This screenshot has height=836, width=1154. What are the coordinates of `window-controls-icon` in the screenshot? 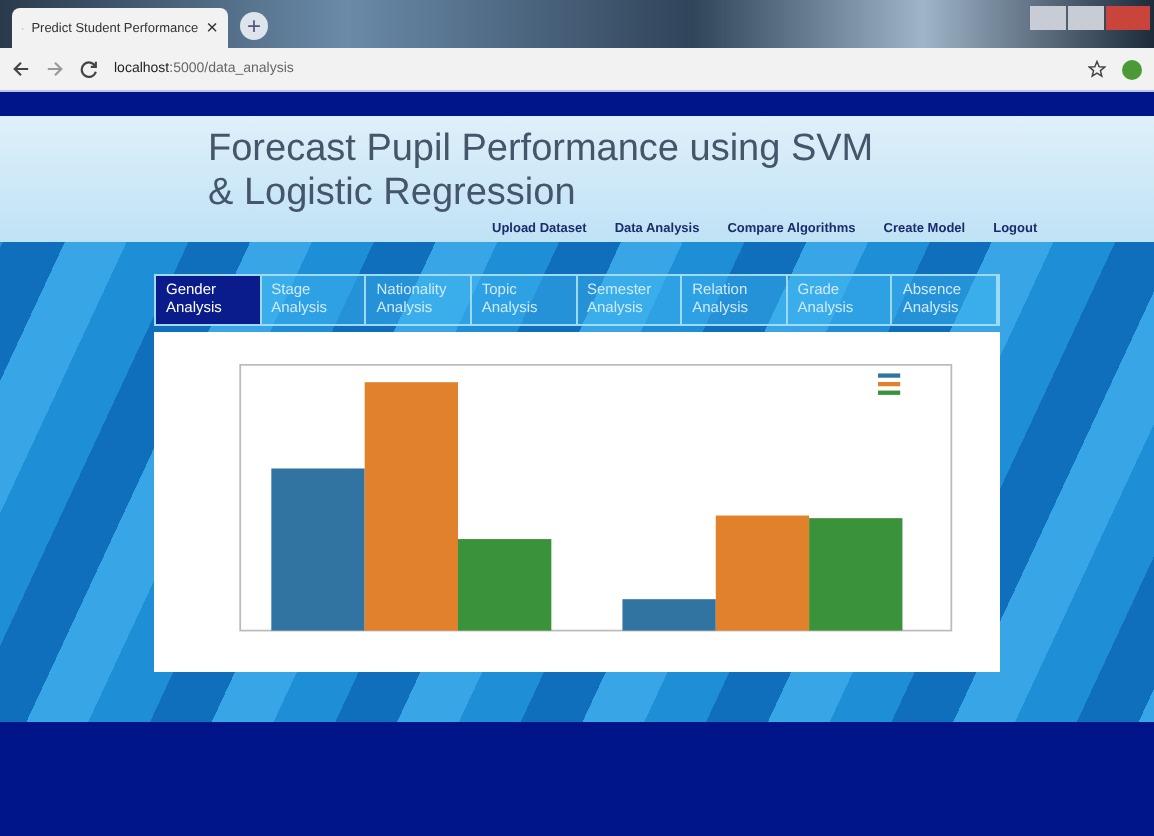 It's located at (1090, 18).